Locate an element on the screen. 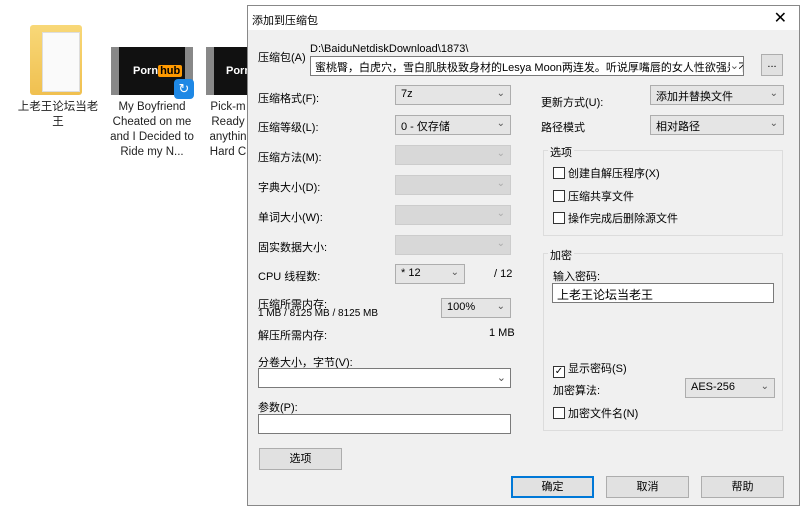 The height and width of the screenshot is (506, 800). method-label: 压缩方法(M): is located at coordinates (290, 158).